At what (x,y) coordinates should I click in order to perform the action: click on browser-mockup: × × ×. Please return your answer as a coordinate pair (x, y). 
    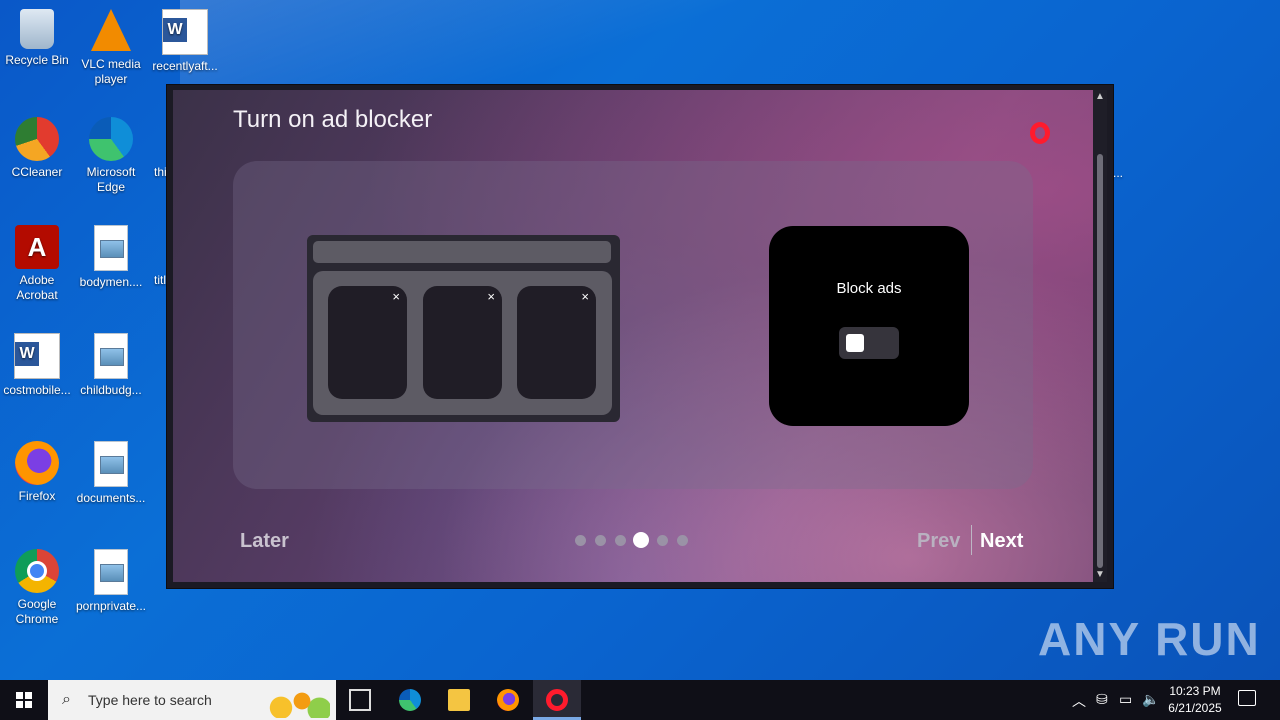
    Looking at the image, I should click on (463, 328).